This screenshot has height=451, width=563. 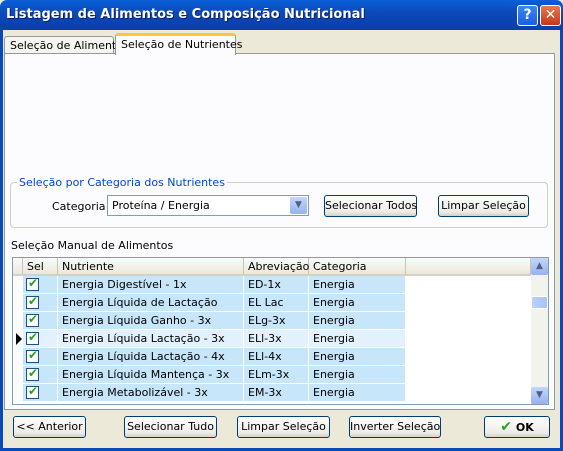 I want to click on clear-category-selection-button: Limpar Seleção, so click(x=483, y=206).